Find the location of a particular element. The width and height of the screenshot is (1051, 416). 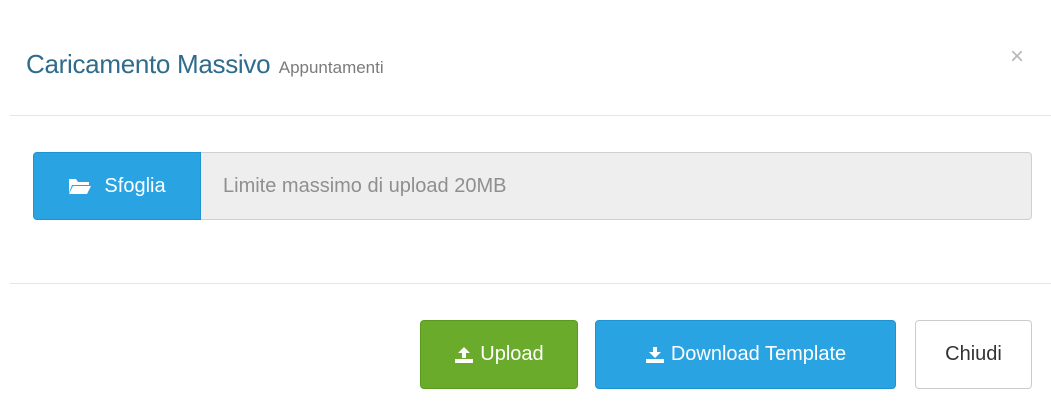

folder-open-icon is located at coordinates (80, 186).